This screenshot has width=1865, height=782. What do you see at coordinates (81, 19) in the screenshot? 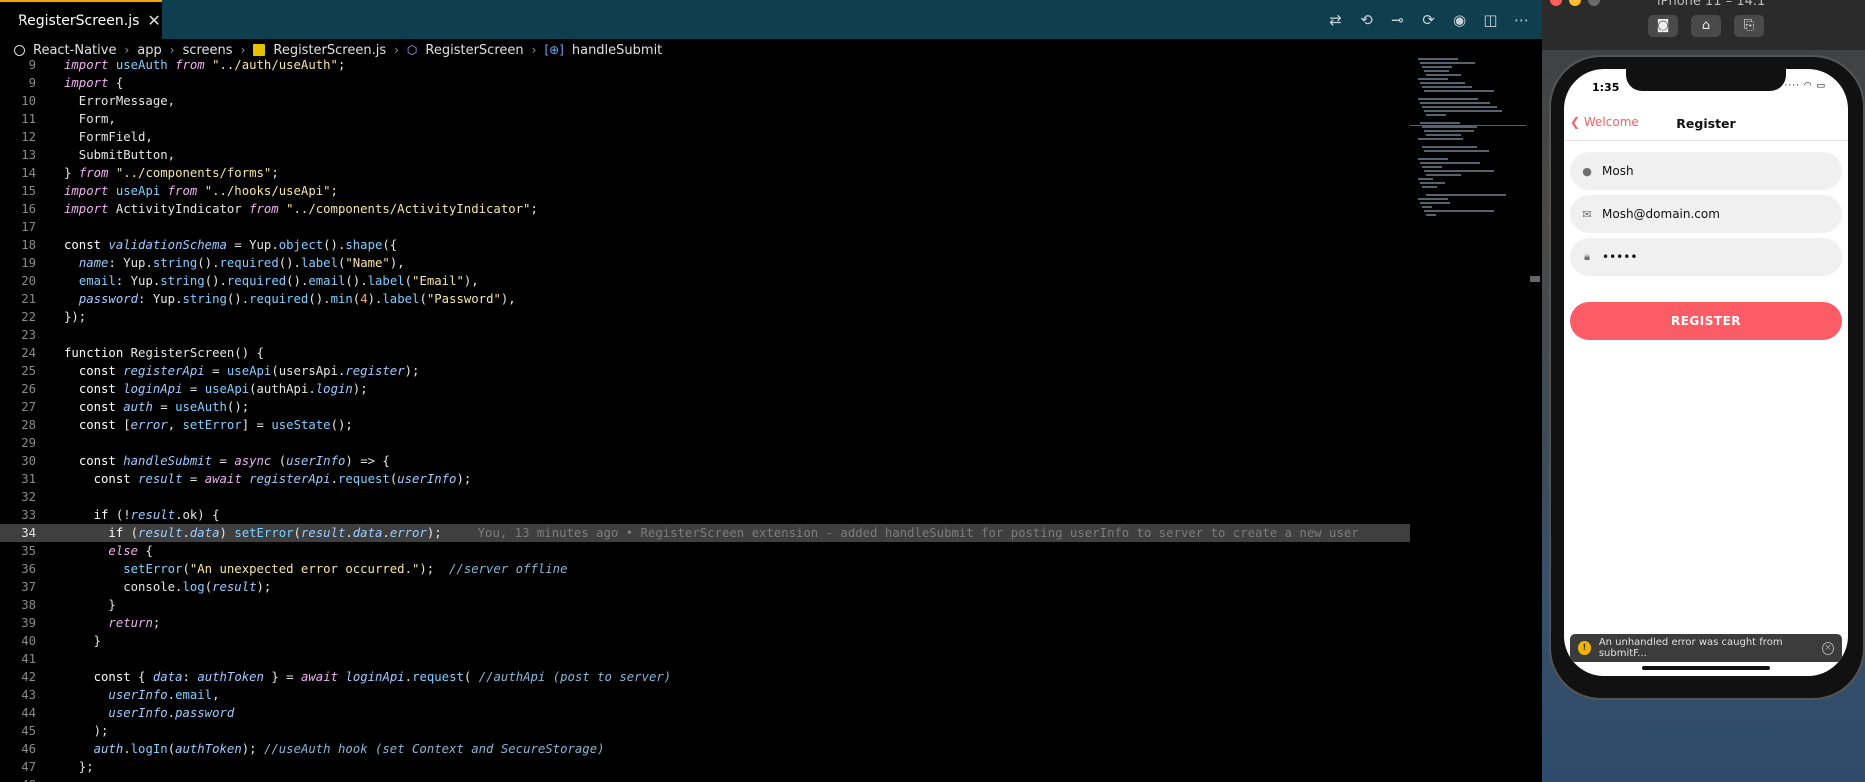
I see `tab-registerscreen: RegisterScreen.js ✕` at bounding box center [81, 19].